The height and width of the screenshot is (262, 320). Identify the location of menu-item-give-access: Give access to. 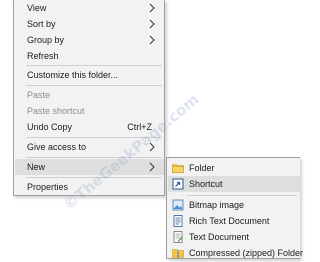
(89, 147).